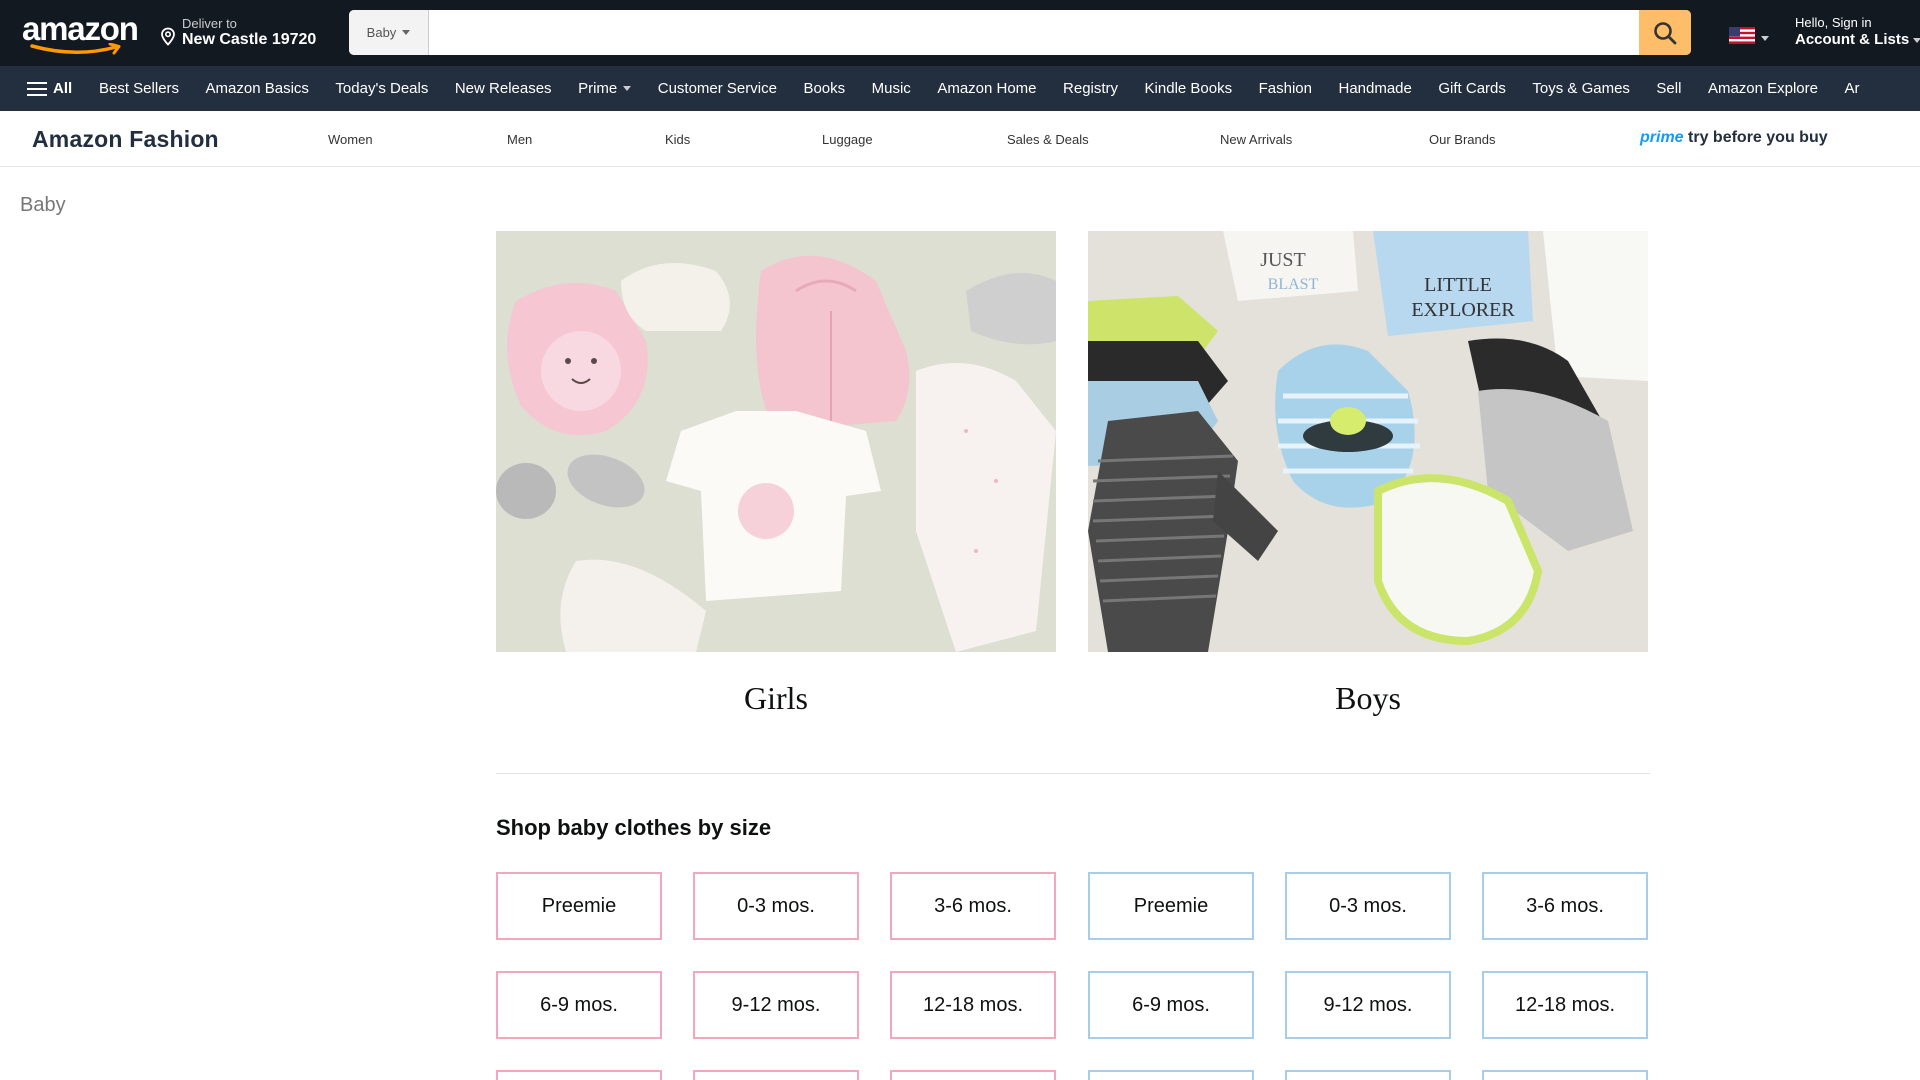 The image size is (1920, 1080). What do you see at coordinates (1048, 139) in the screenshot?
I see `subnav-link-sales-deals: Sales & Deals` at bounding box center [1048, 139].